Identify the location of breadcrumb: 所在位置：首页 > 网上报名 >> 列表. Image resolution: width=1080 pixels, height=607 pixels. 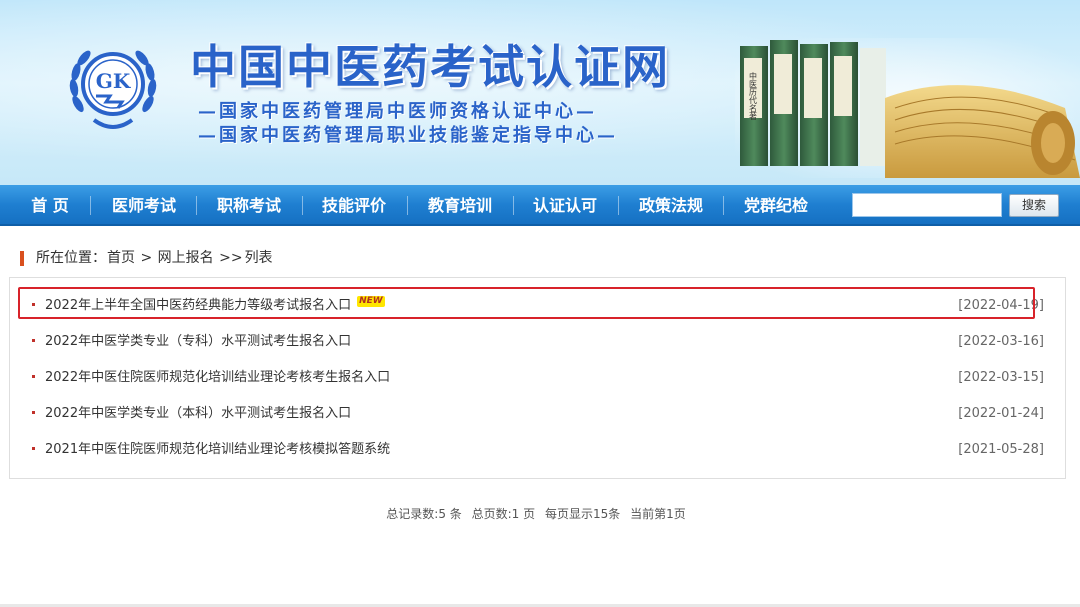
(154, 258).